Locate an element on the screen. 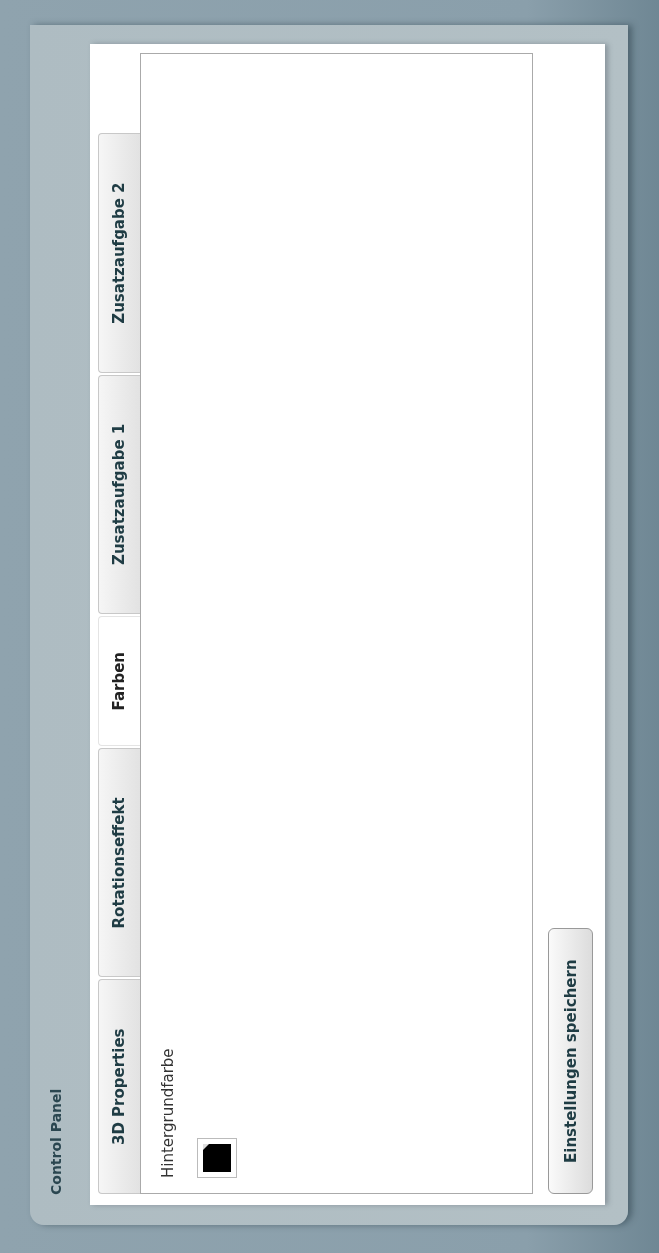  save-button: Einstellungen speichern is located at coordinates (570, 1061).